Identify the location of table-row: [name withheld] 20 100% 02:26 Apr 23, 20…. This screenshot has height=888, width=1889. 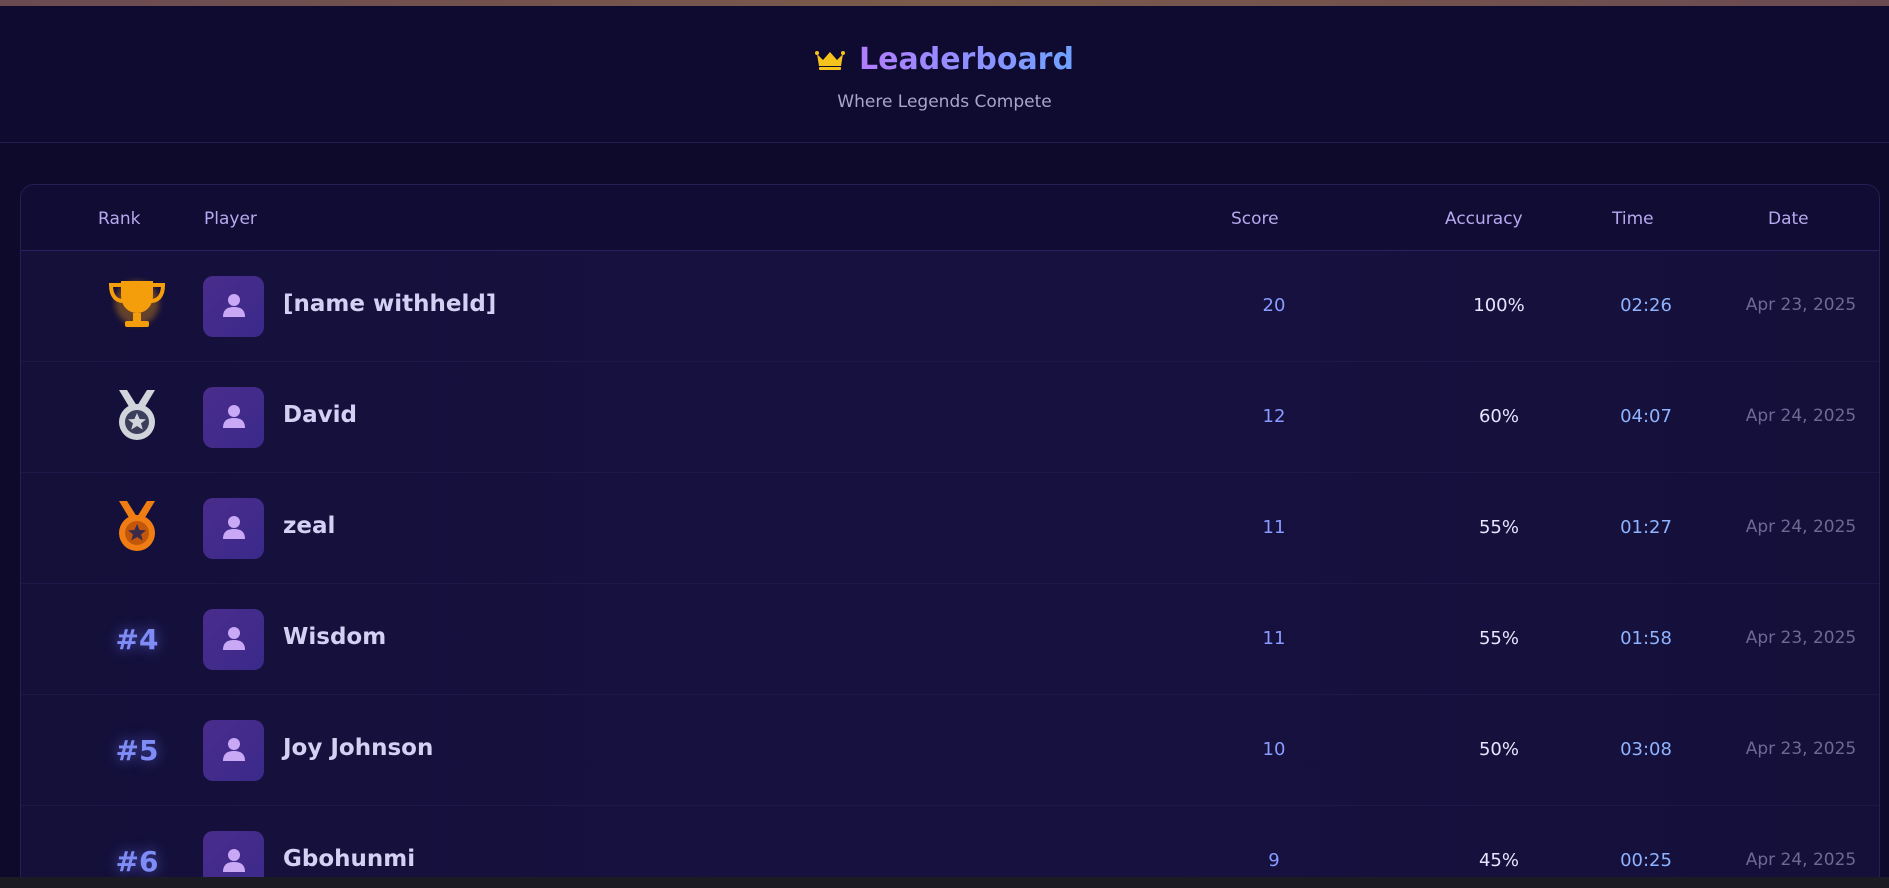
(950, 306).